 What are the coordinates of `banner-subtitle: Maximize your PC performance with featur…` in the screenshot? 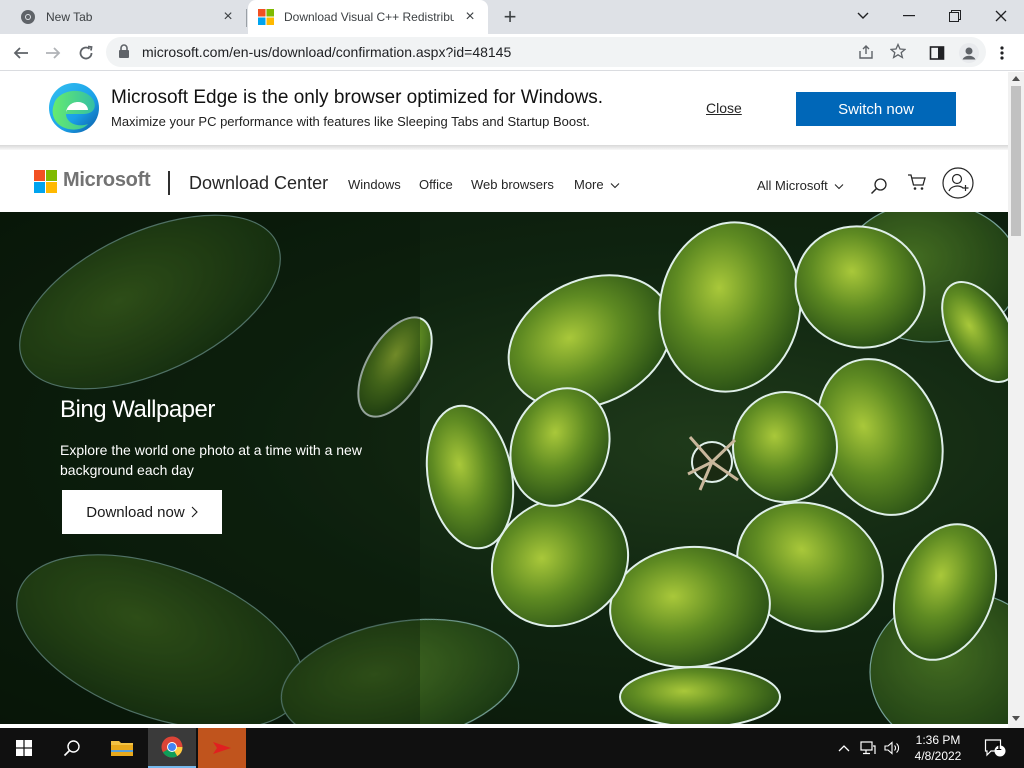 It's located at (350, 121).